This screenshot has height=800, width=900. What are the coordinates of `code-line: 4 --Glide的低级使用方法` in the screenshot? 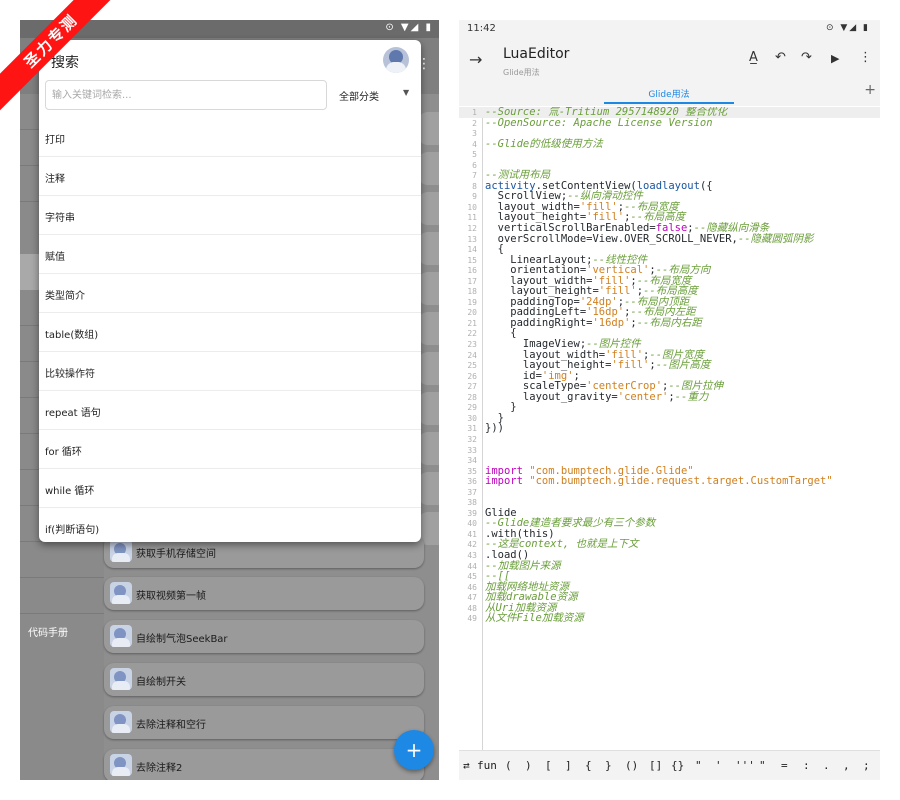 It's located at (669, 144).